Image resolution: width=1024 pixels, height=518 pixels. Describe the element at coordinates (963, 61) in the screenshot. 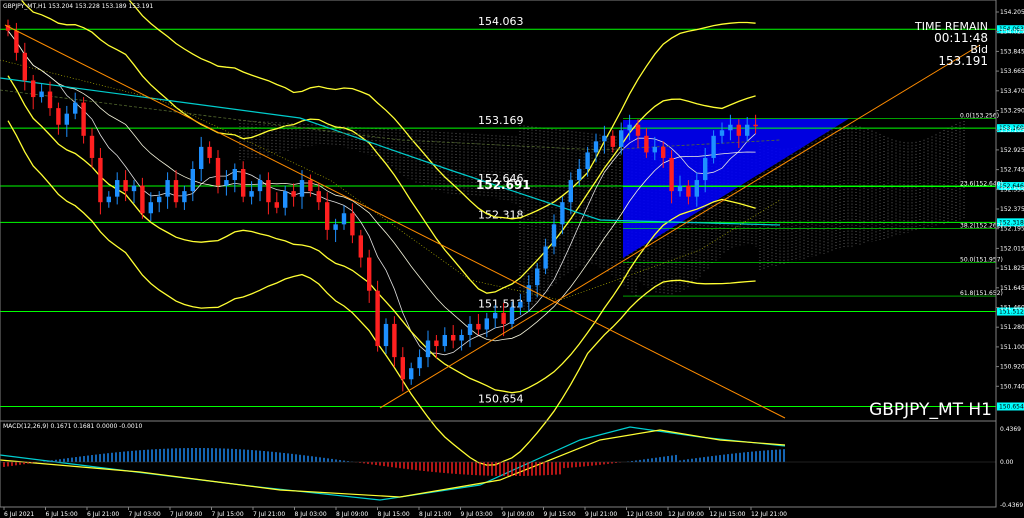

I see `bid-value: 153.191` at that location.